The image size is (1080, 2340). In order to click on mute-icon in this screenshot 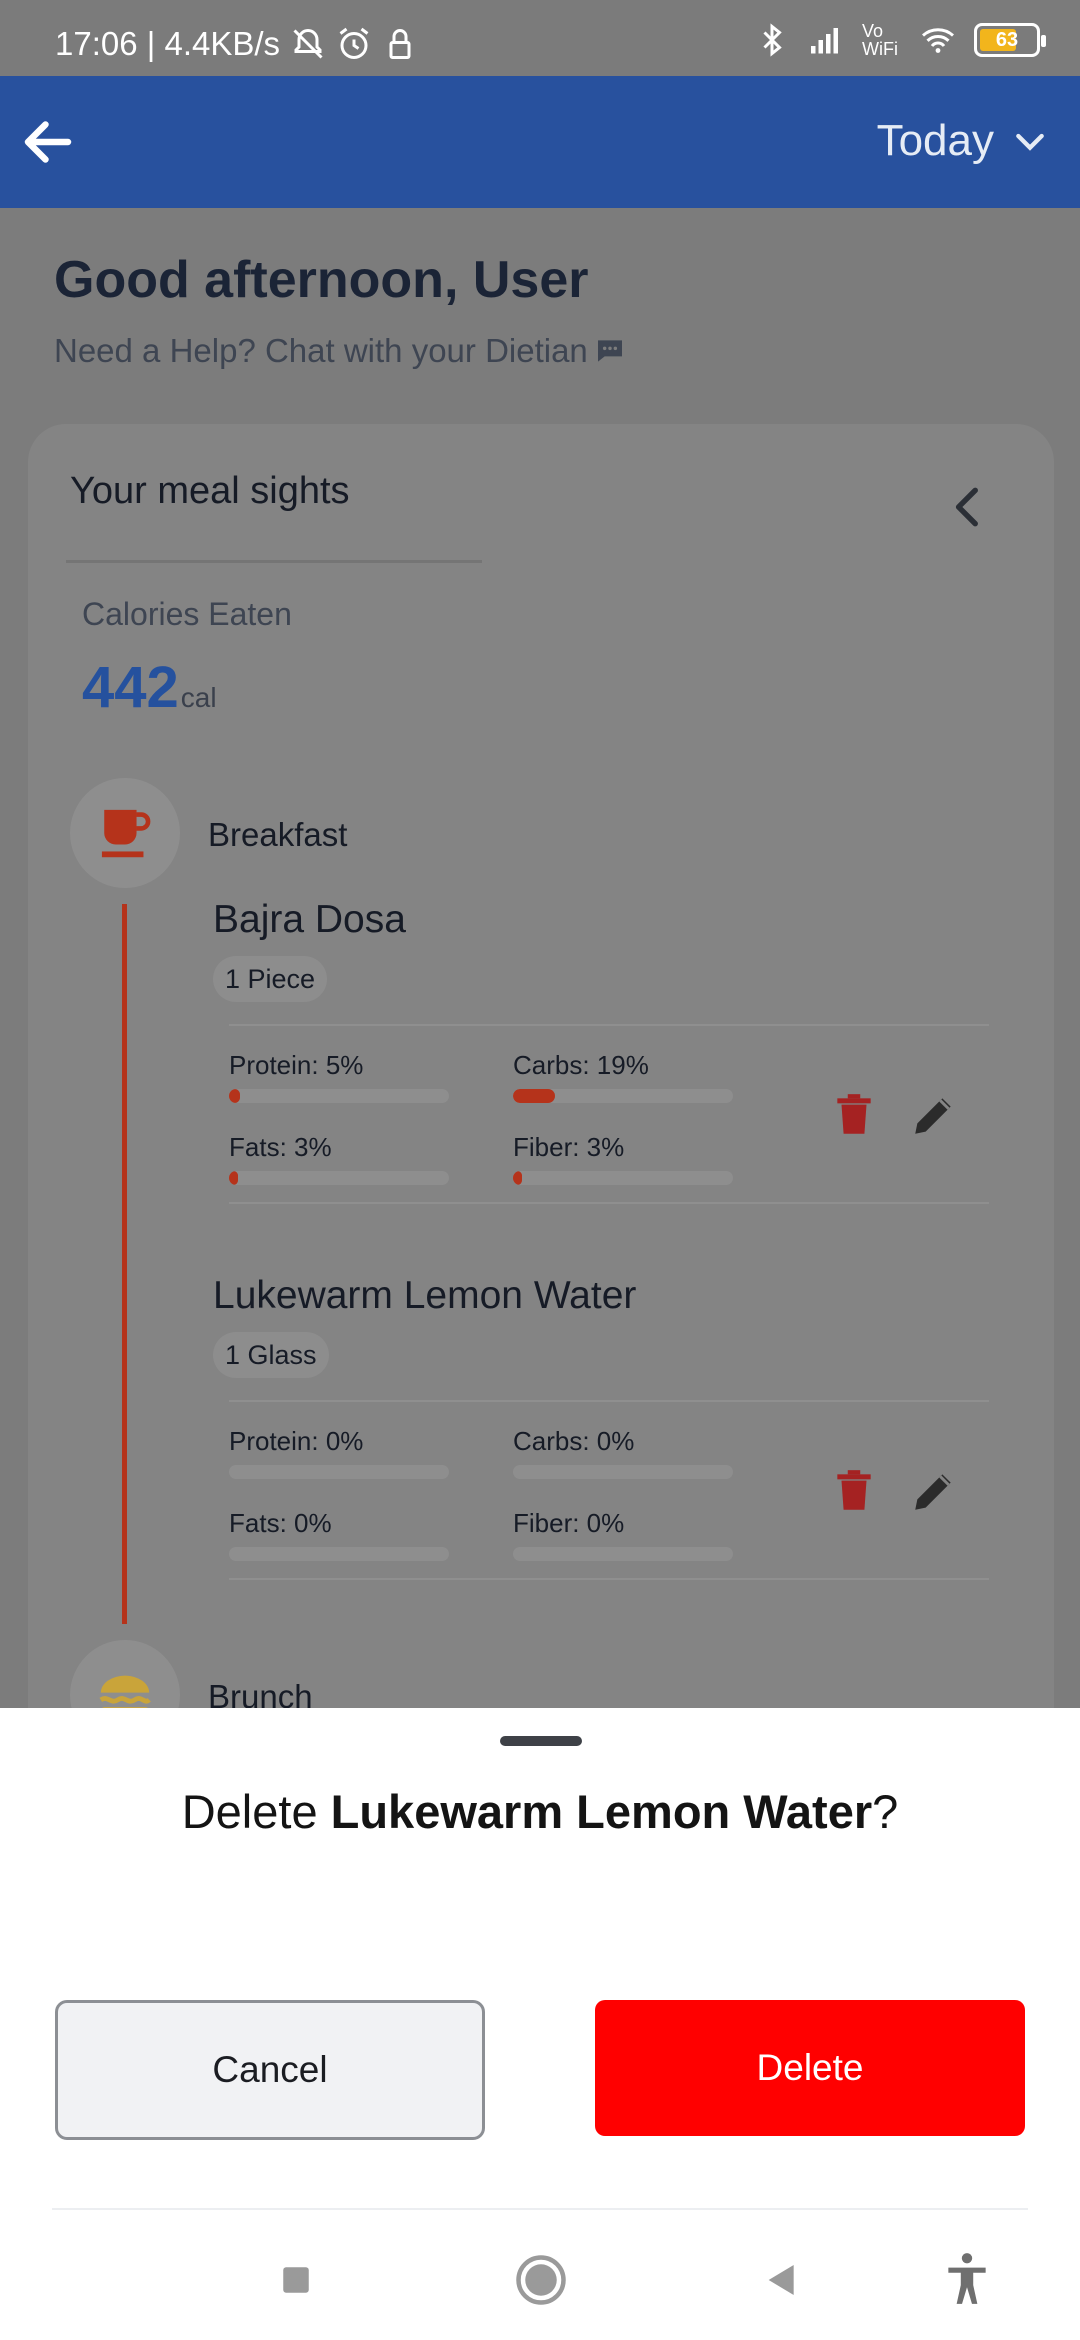, I will do `click(308, 43)`.